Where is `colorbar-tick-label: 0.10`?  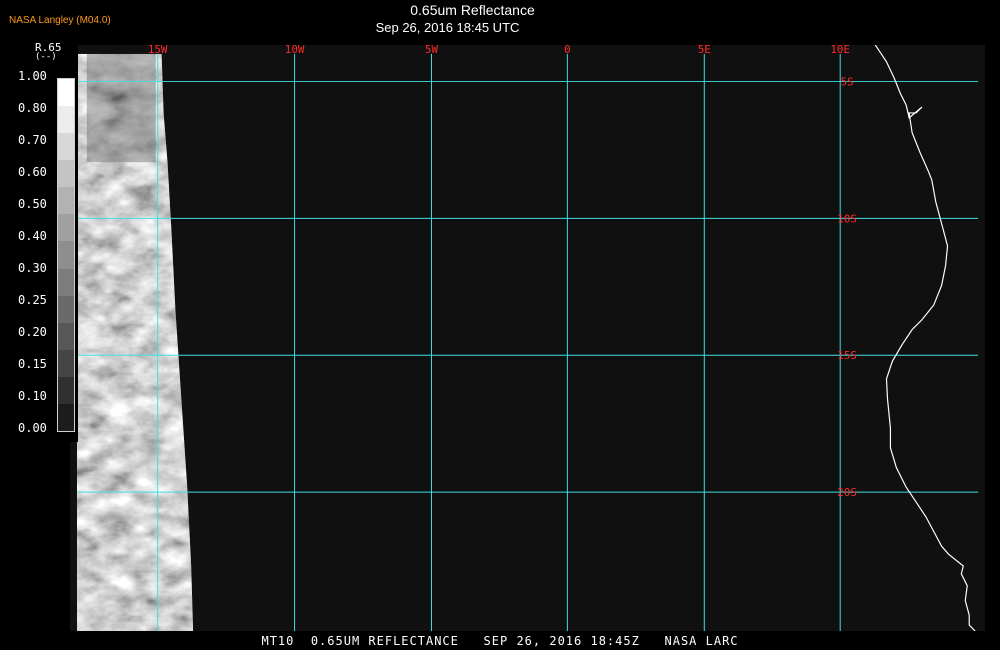
colorbar-tick-label: 0.10 is located at coordinates (32, 396).